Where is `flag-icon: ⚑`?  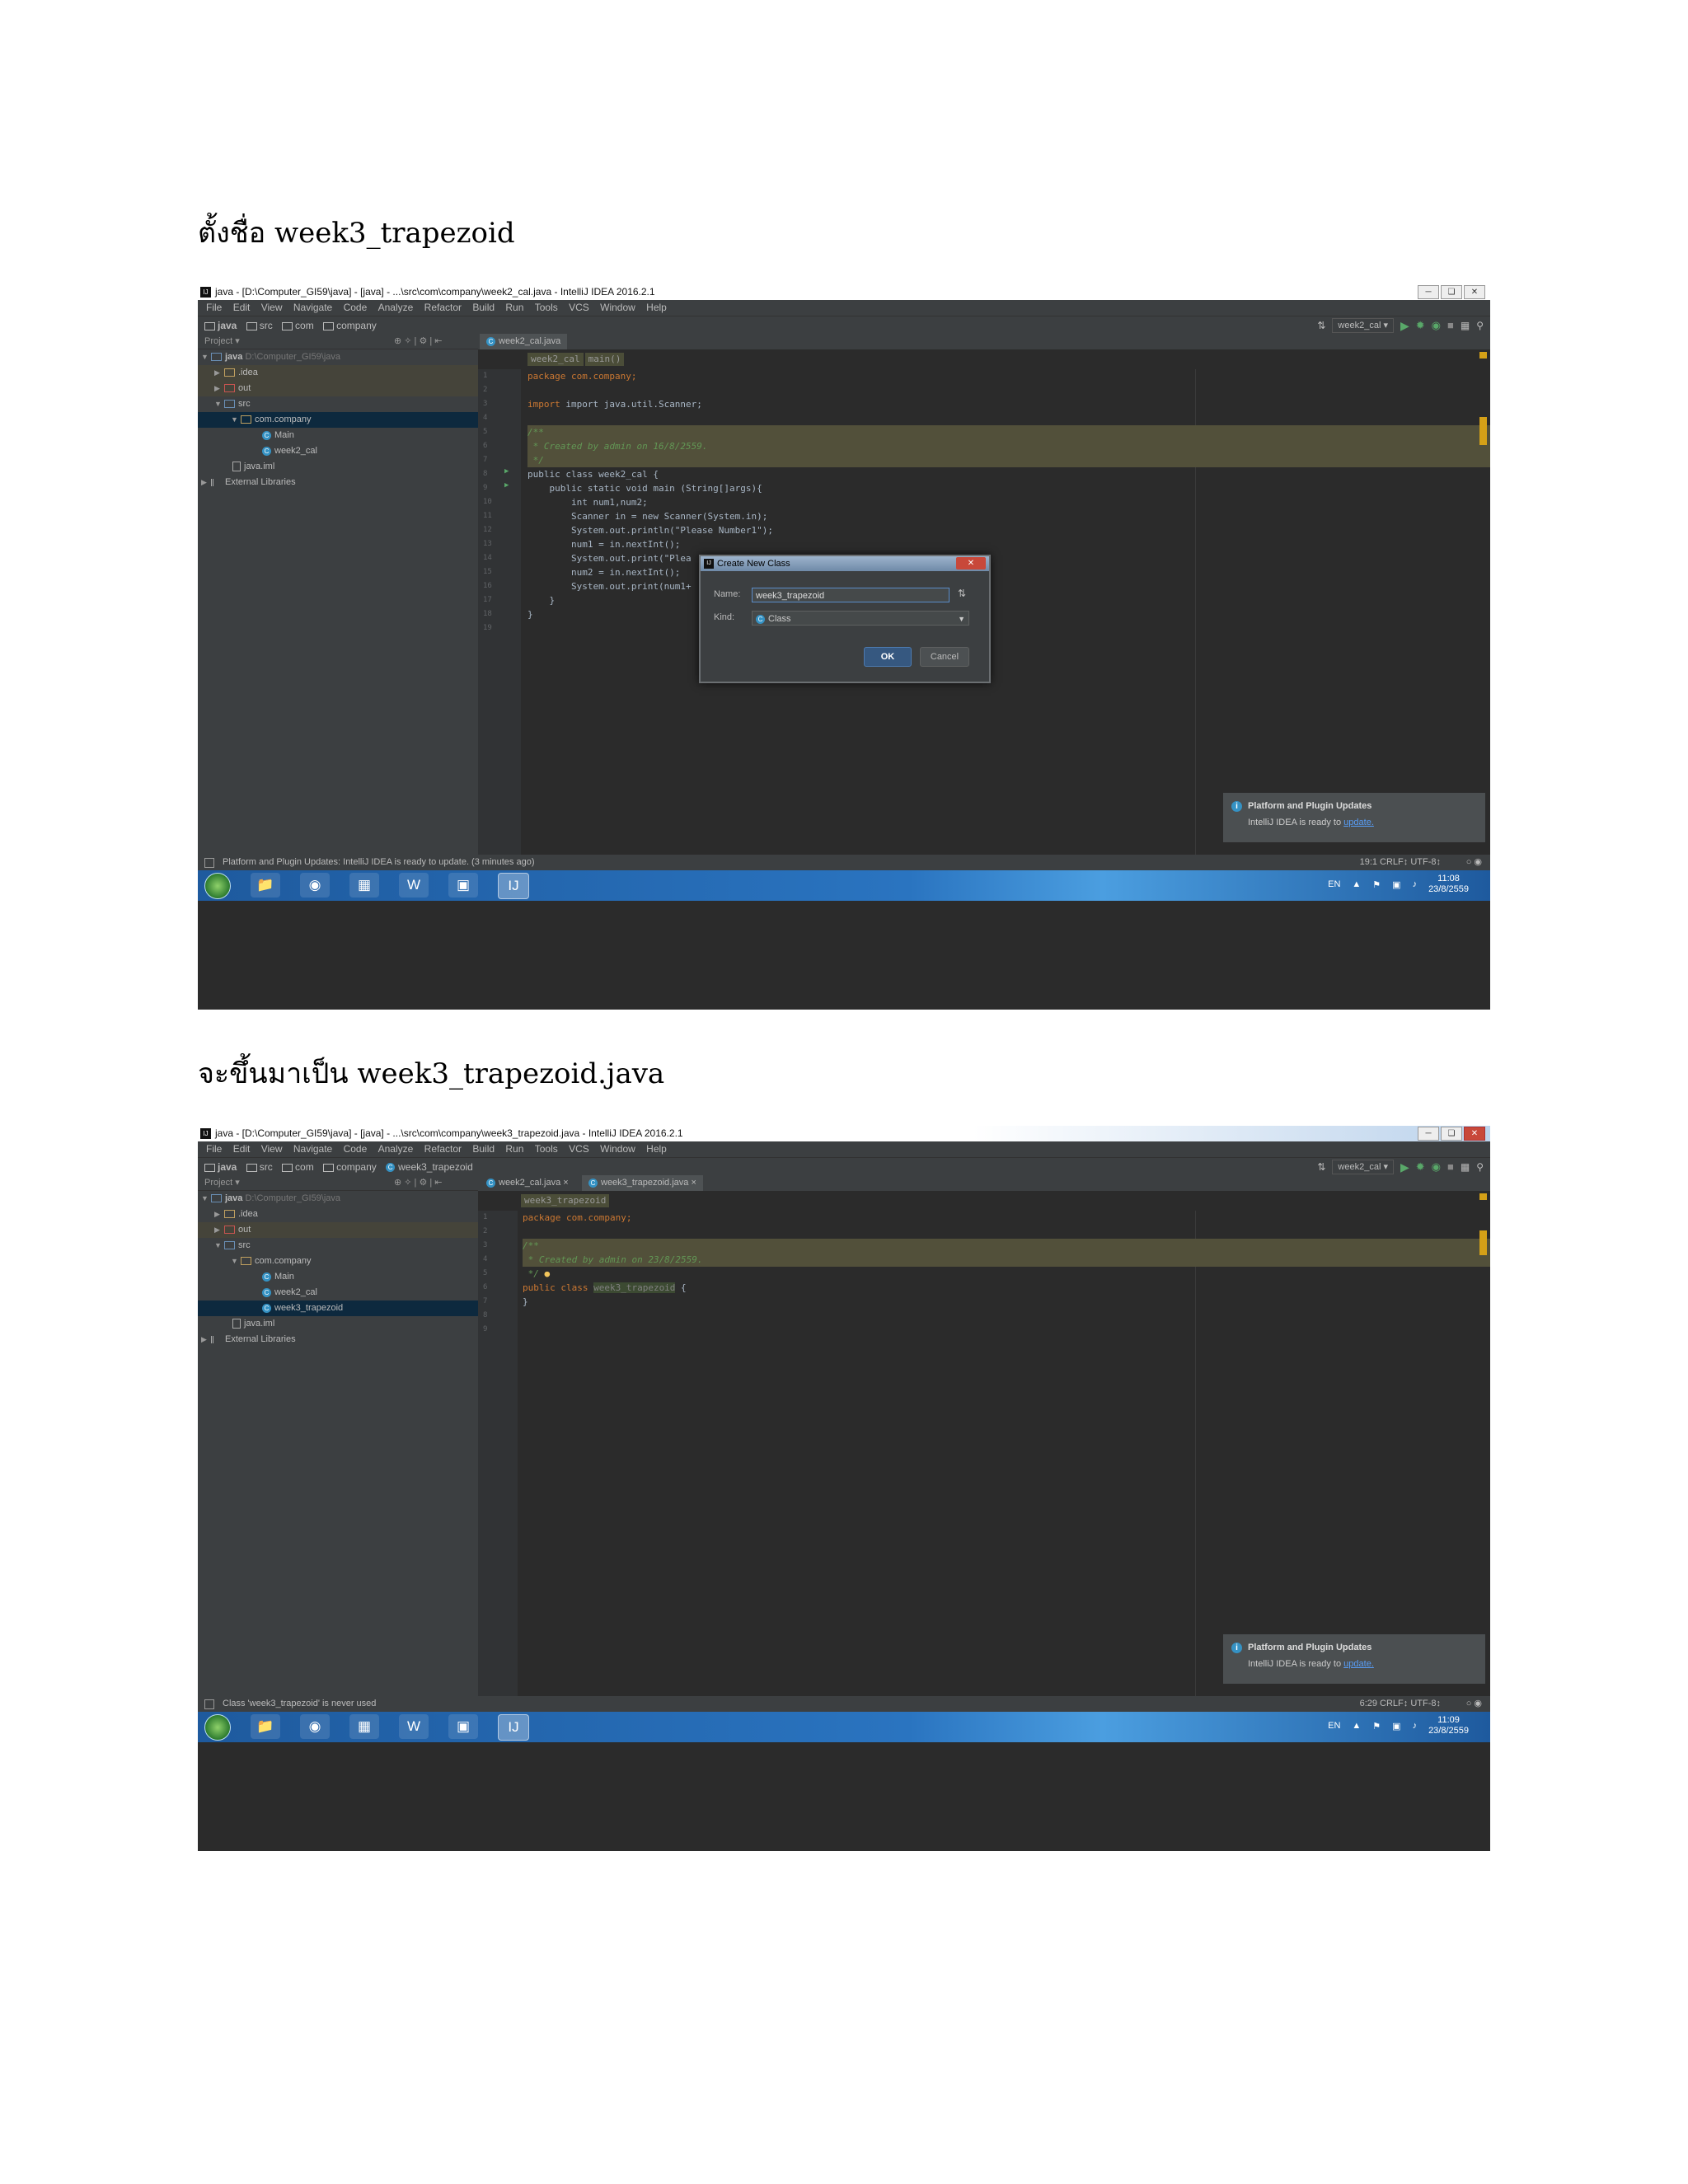 flag-icon: ⚑ is located at coordinates (1377, 1726).